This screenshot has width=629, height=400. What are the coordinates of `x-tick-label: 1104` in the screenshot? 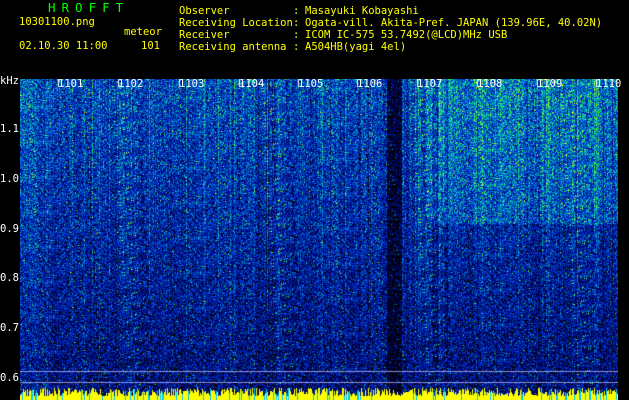 It's located at (252, 84).